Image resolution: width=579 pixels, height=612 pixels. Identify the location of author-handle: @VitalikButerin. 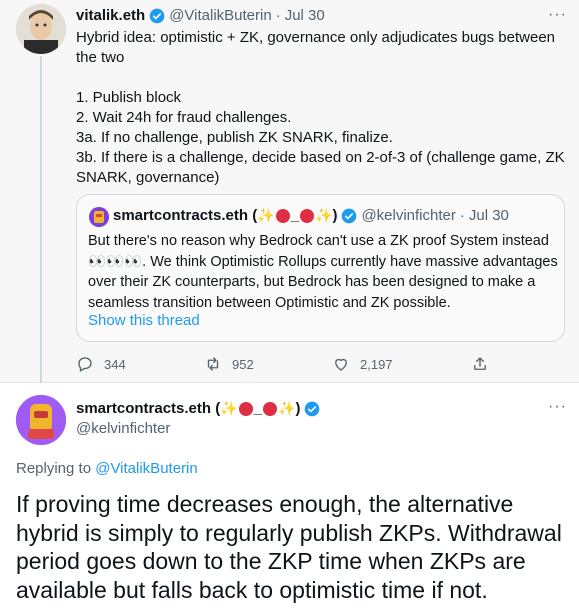
(220, 15).